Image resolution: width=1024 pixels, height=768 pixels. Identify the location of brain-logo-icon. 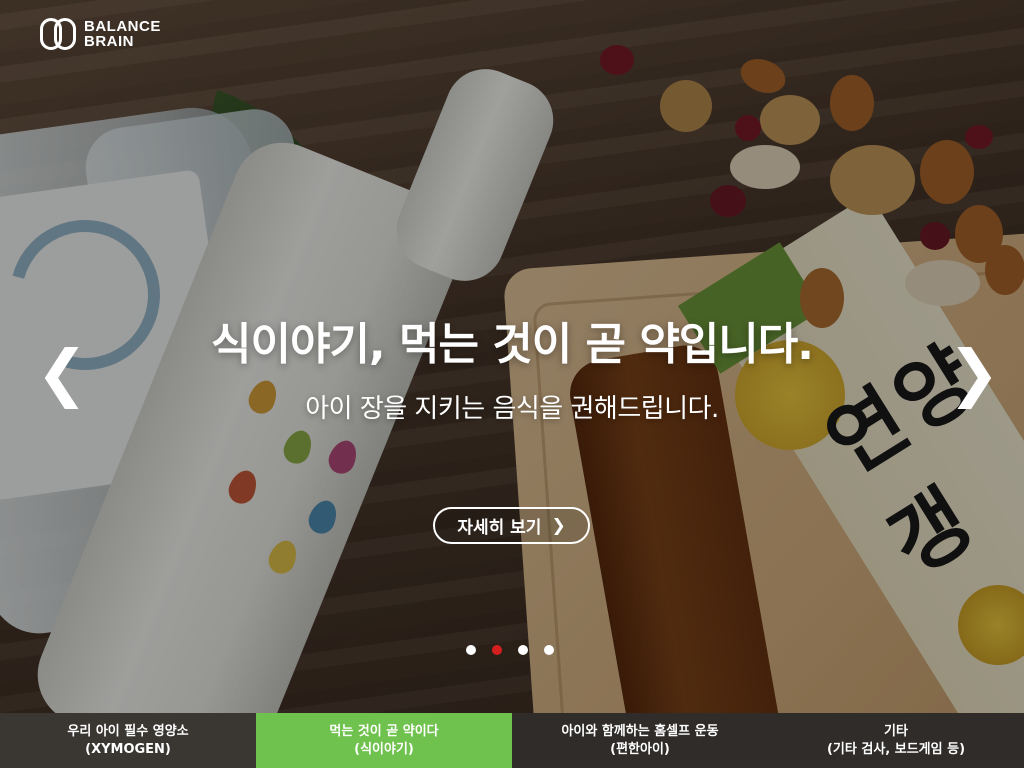
(59, 34).